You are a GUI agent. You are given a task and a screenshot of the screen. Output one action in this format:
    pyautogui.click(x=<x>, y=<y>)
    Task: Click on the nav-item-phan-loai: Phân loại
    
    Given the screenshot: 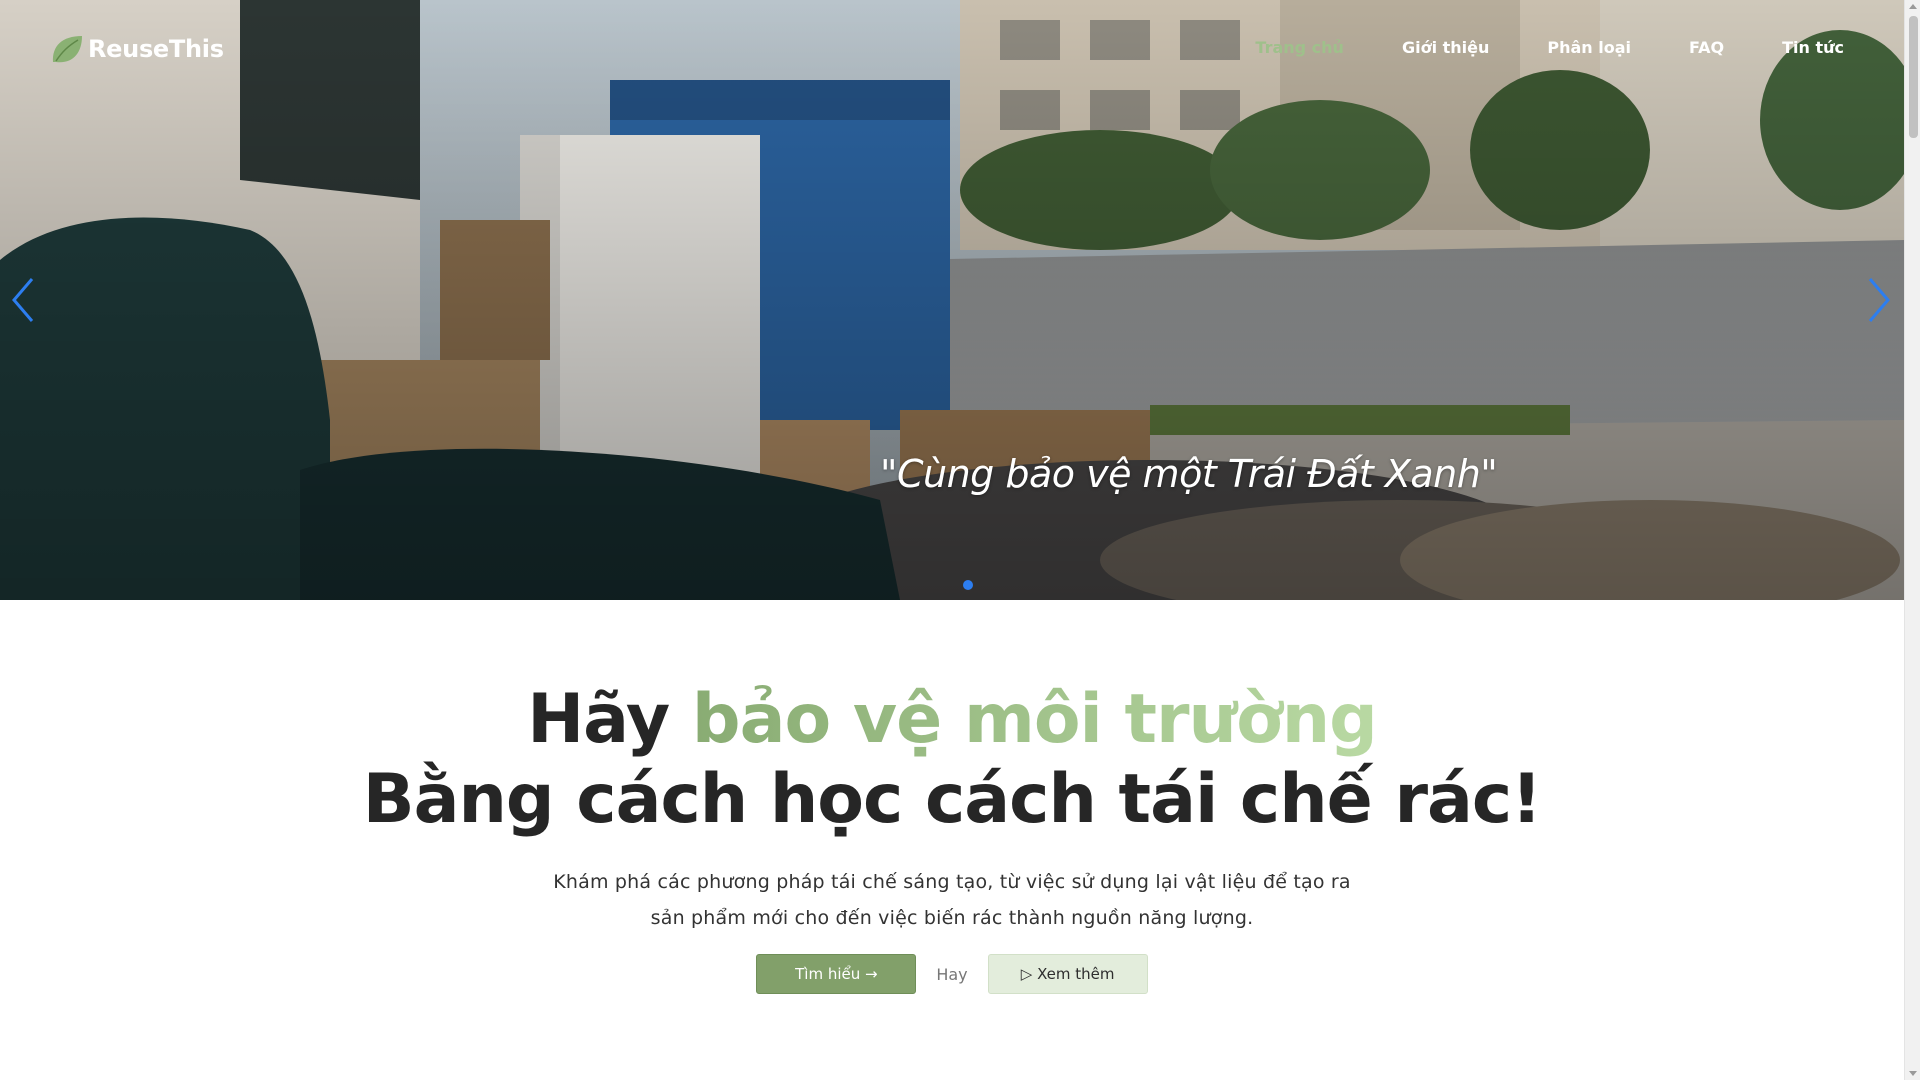 What is the action you would take?
    pyautogui.click(x=1589, y=47)
    